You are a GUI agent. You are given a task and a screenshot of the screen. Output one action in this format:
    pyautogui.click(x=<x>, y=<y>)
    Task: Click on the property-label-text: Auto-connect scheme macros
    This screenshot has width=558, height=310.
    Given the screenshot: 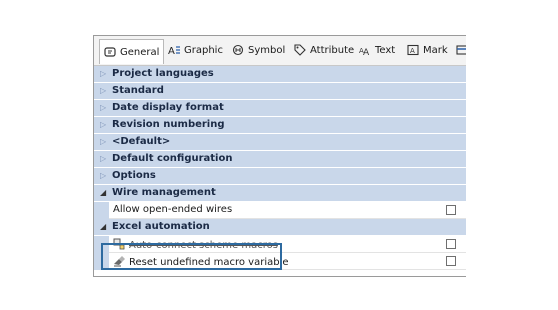 What is the action you would take?
    pyautogui.click(x=203, y=245)
    